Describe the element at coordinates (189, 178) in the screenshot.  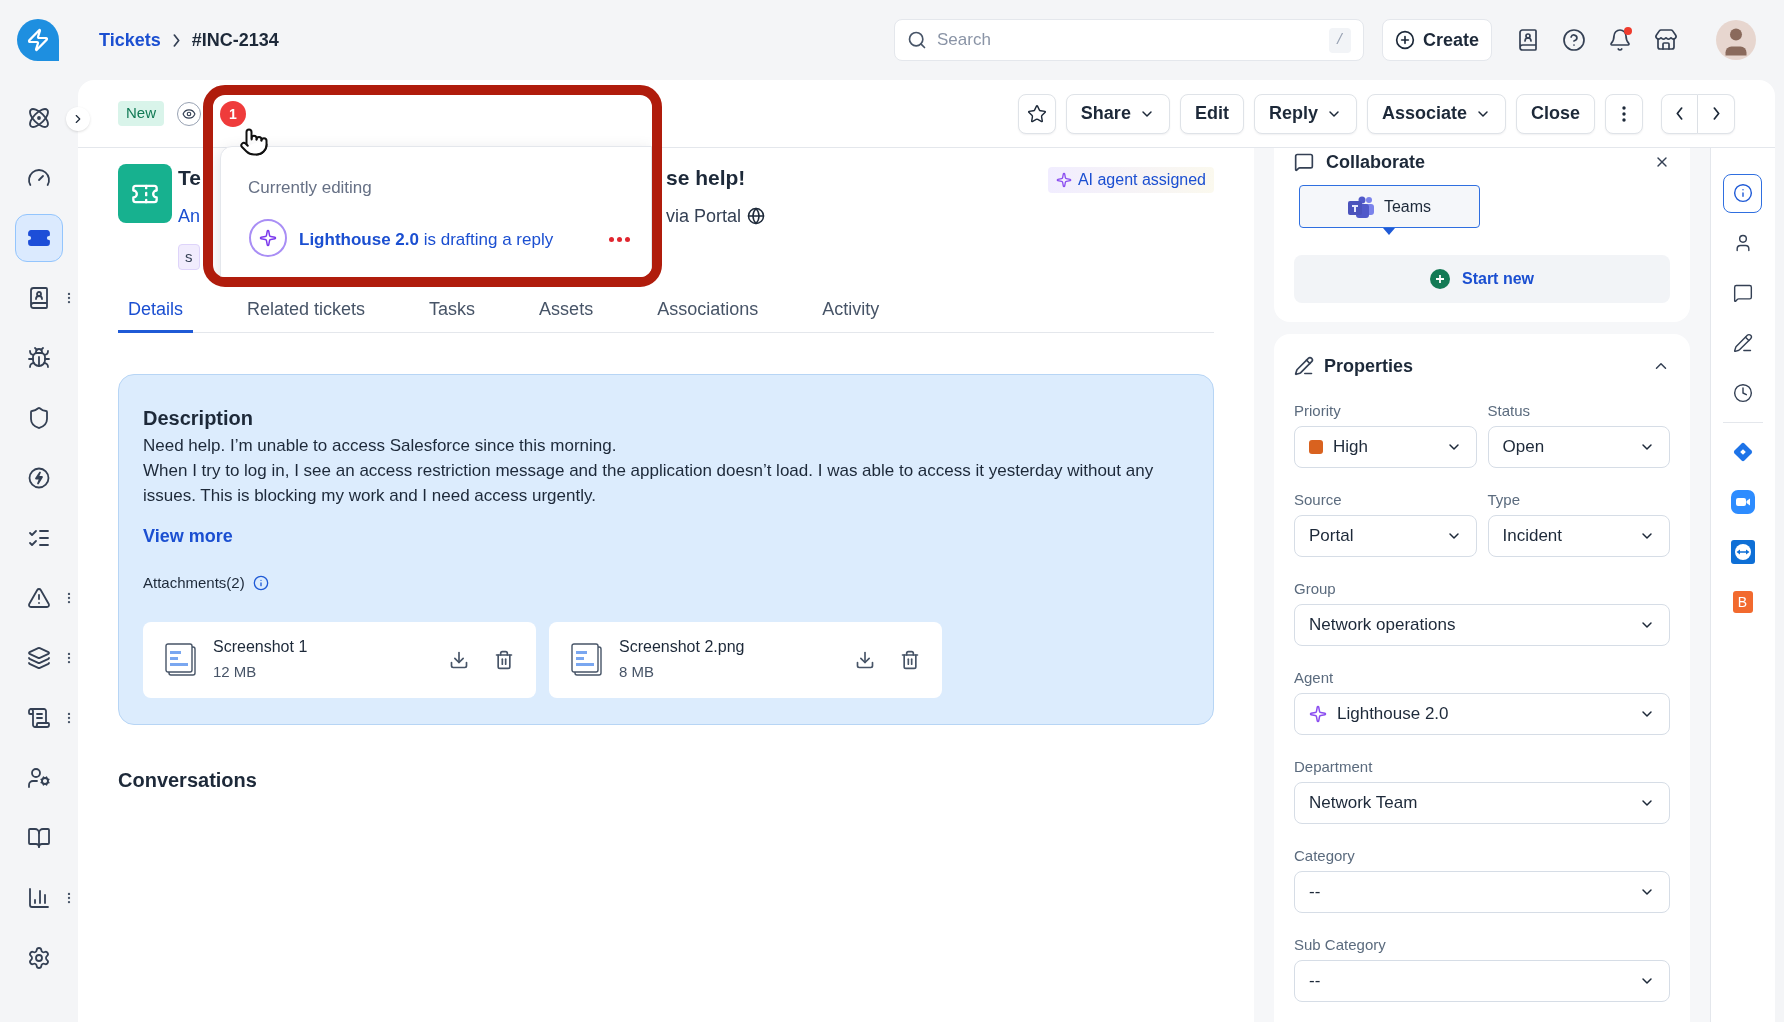
I see `ticket-title: Te` at that location.